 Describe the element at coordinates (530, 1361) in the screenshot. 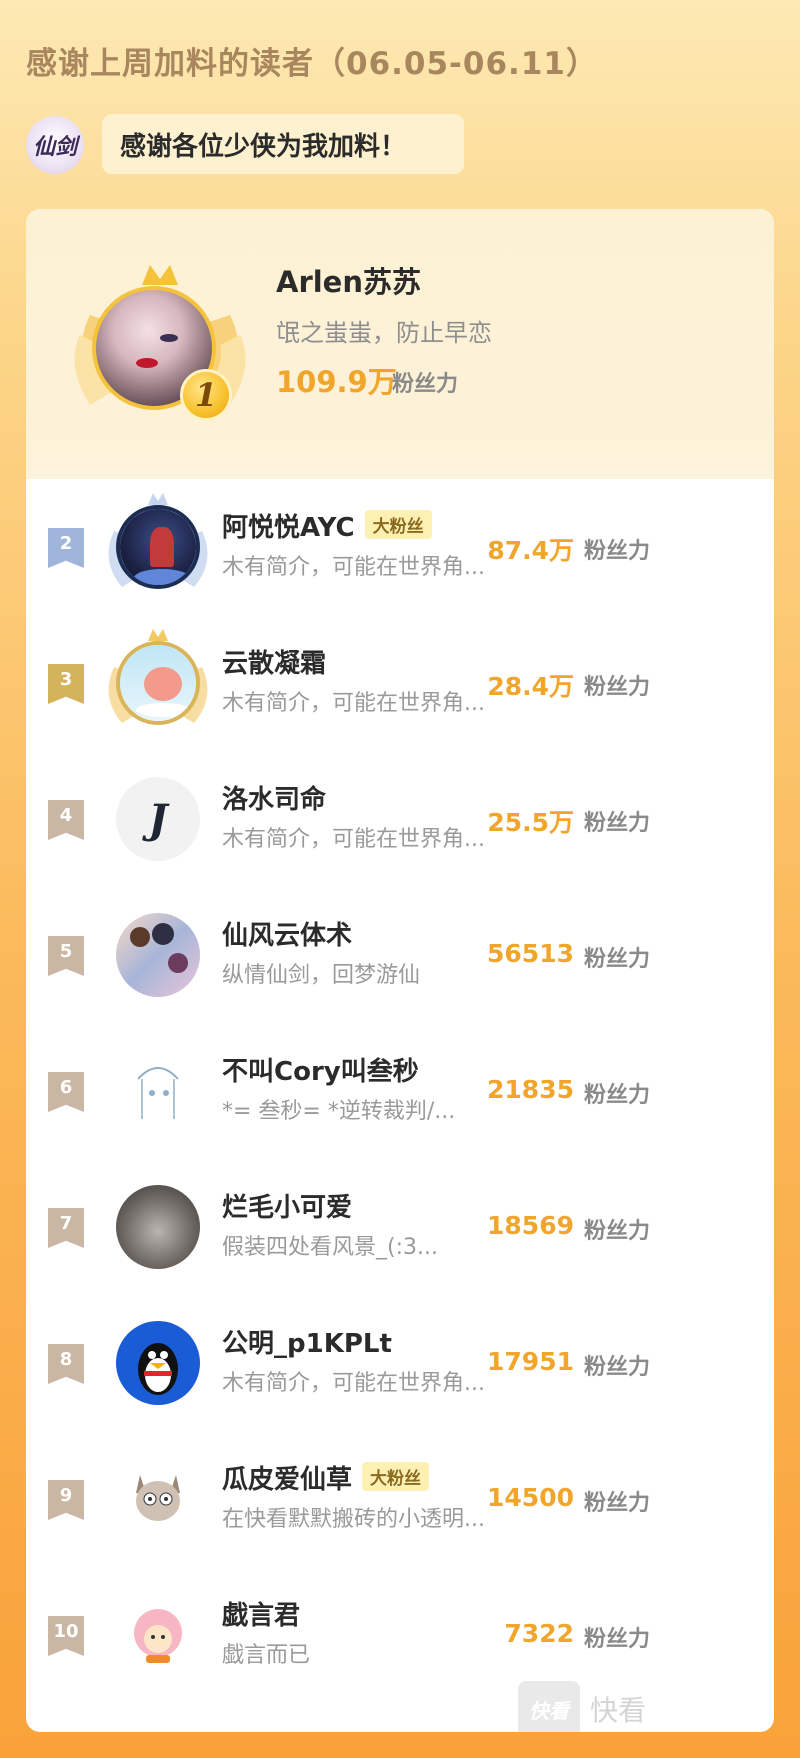

I see `fan-score: 17951` at that location.